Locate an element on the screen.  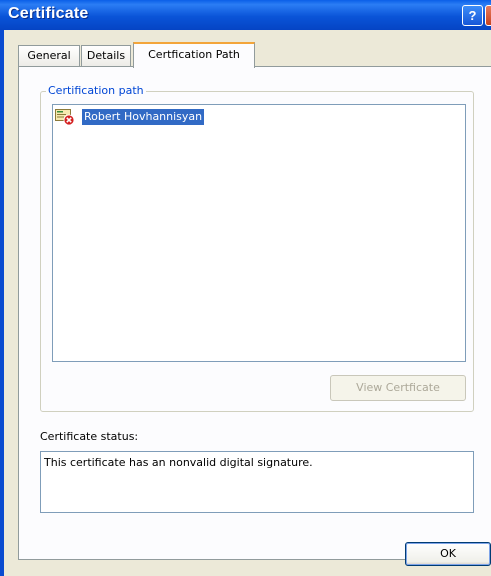
tree-item-label: Robert Hovhannisyan is located at coordinates (143, 117).